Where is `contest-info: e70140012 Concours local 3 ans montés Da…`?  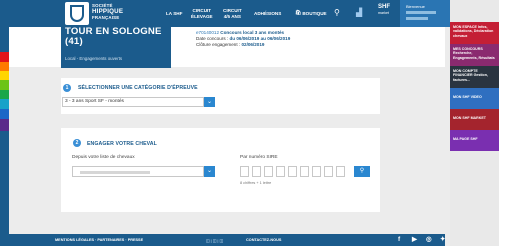
contest-info: e70140012 Concours local 3 ans montés Da… is located at coordinates (243, 39).